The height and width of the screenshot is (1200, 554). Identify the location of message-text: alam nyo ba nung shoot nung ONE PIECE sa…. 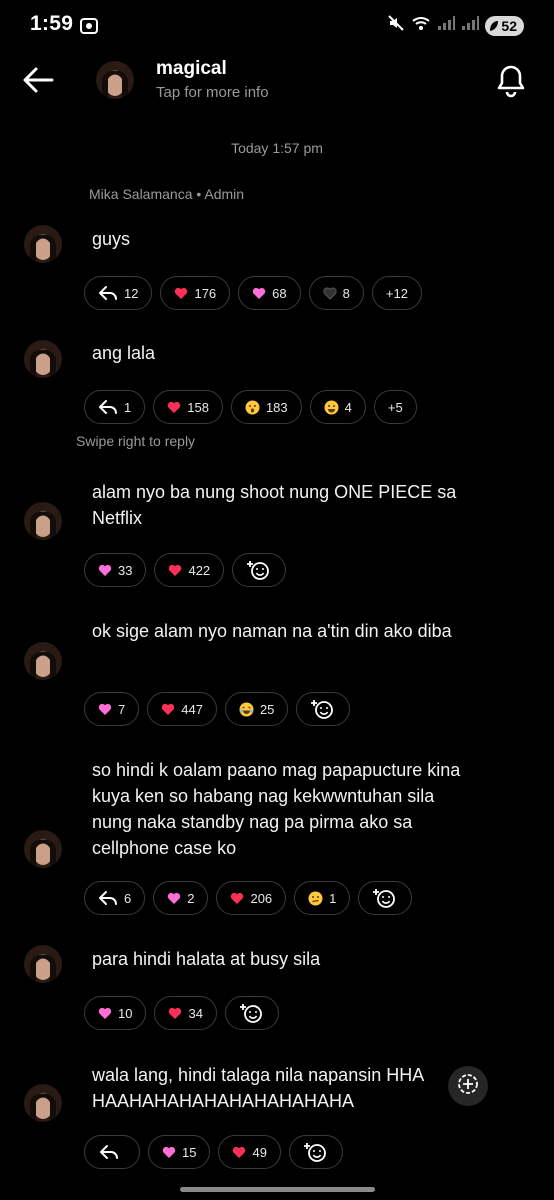
(282, 505).